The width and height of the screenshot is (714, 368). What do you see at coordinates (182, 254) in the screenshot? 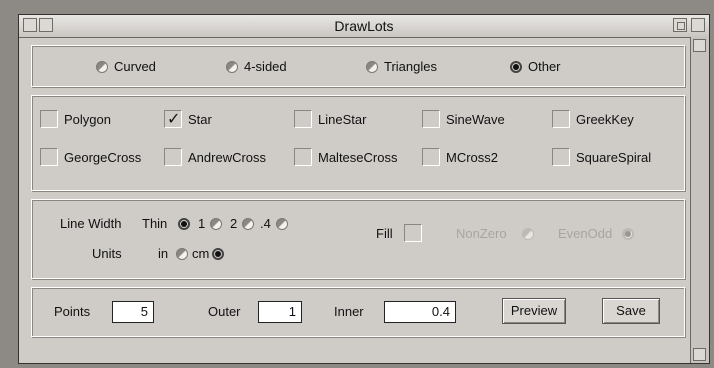
I see `radio-units-in` at bounding box center [182, 254].